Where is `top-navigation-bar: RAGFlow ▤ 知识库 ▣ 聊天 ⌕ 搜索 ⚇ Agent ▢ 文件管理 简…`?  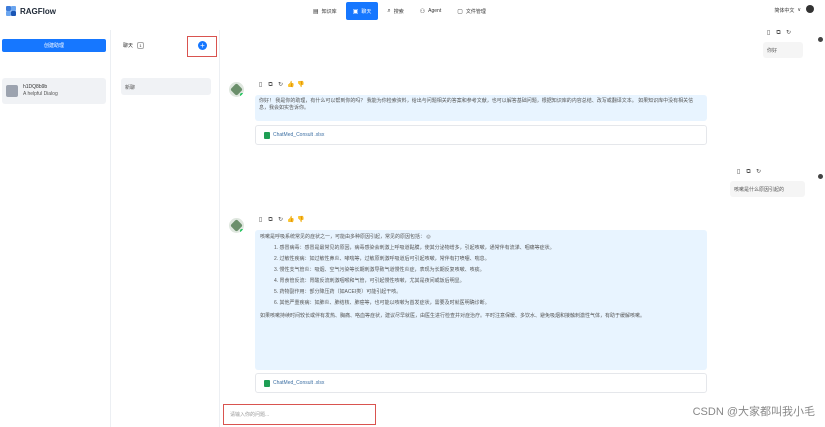 top-navigation-bar: RAGFlow ▤ 知识库 ▣ 聊天 ⌕ 搜索 ⚇ Agent ▢ 文件管理 简… is located at coordinates (412, 12).